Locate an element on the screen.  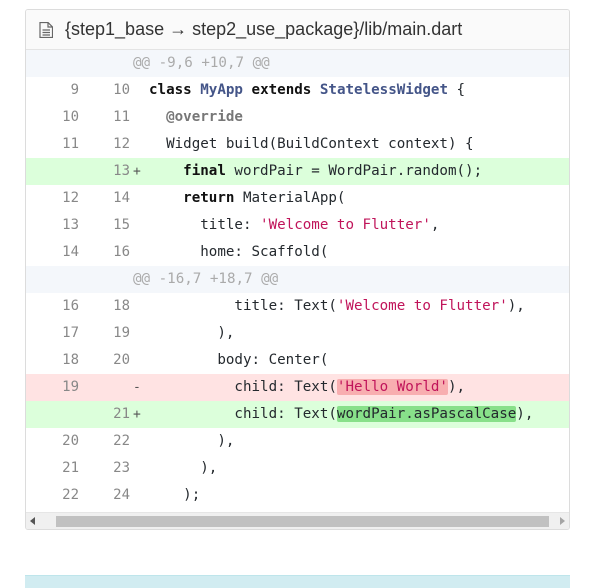
code-token: wordPair.asPascalCase is located at coordinates (426, 414).